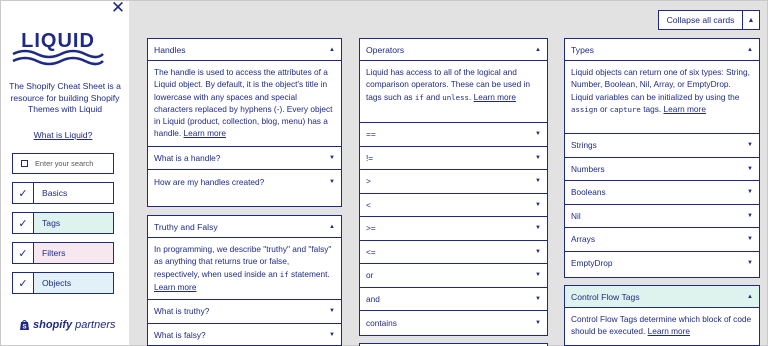 The width and height of the screenshot is (768, 346). I want to click on svg-text: LIQUID, so click(58, 41).